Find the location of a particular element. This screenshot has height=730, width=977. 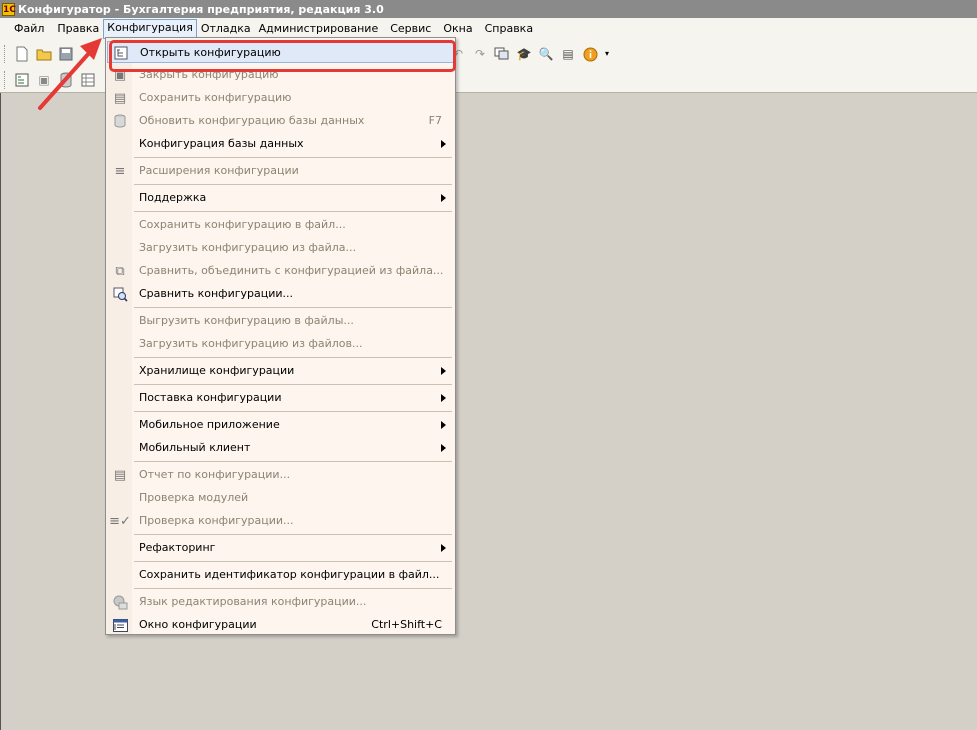

menu-item-delivery: Поставка конфигурации is located at coordinates (280, 398).